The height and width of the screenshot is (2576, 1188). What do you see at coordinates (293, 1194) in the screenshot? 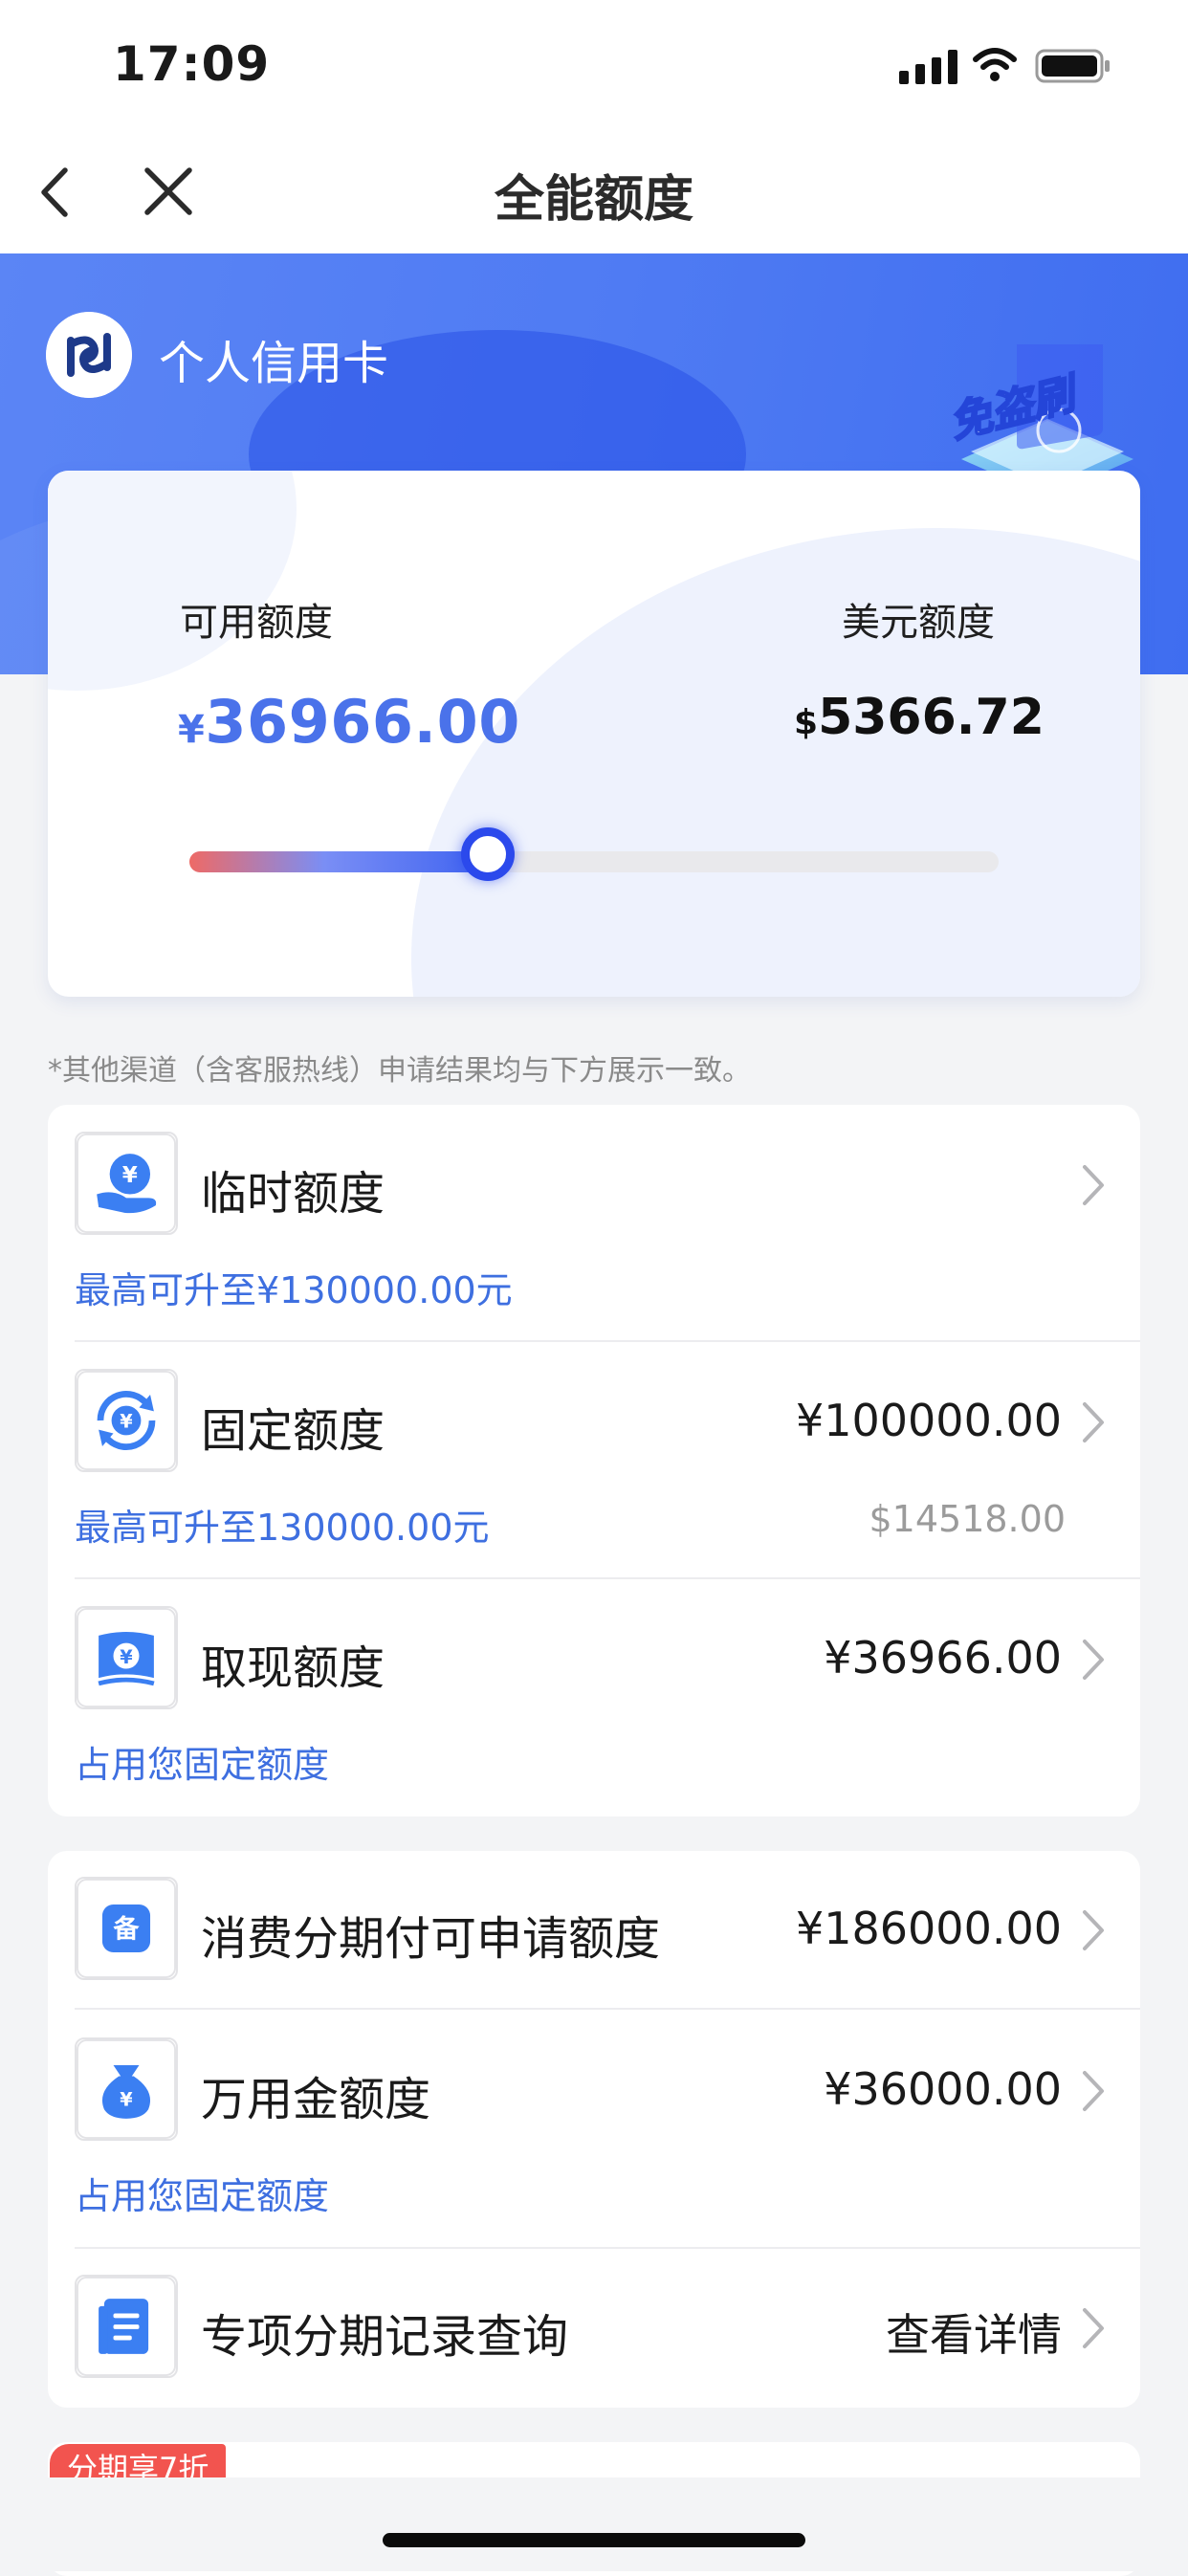
I see `temporary-limit-title: 临时额度` at bounding box center [293, 1194].